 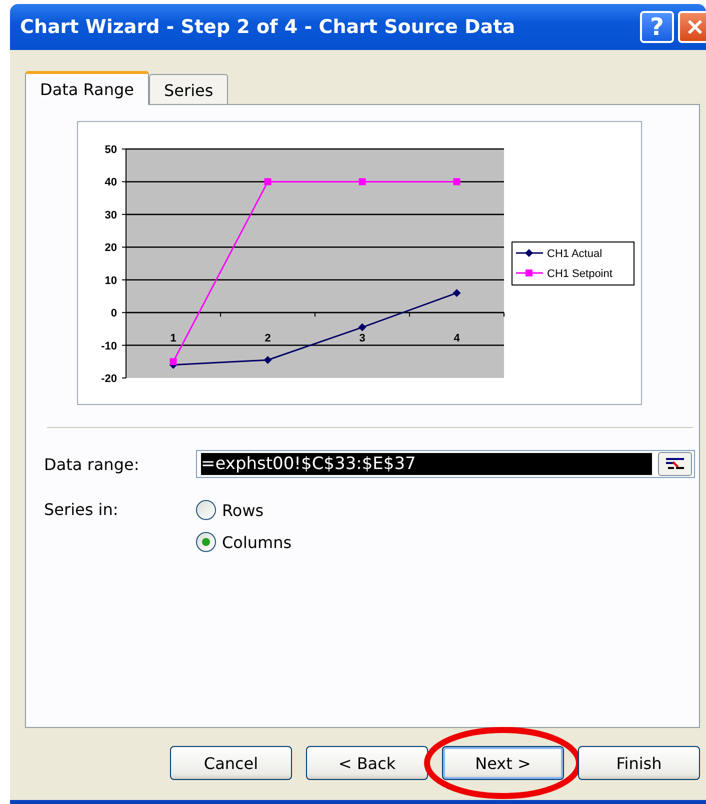 What do you see at coordinates (457, 338) in the screenshot?
I see `x-tick-label: 4` at bounding box center [457, 338].